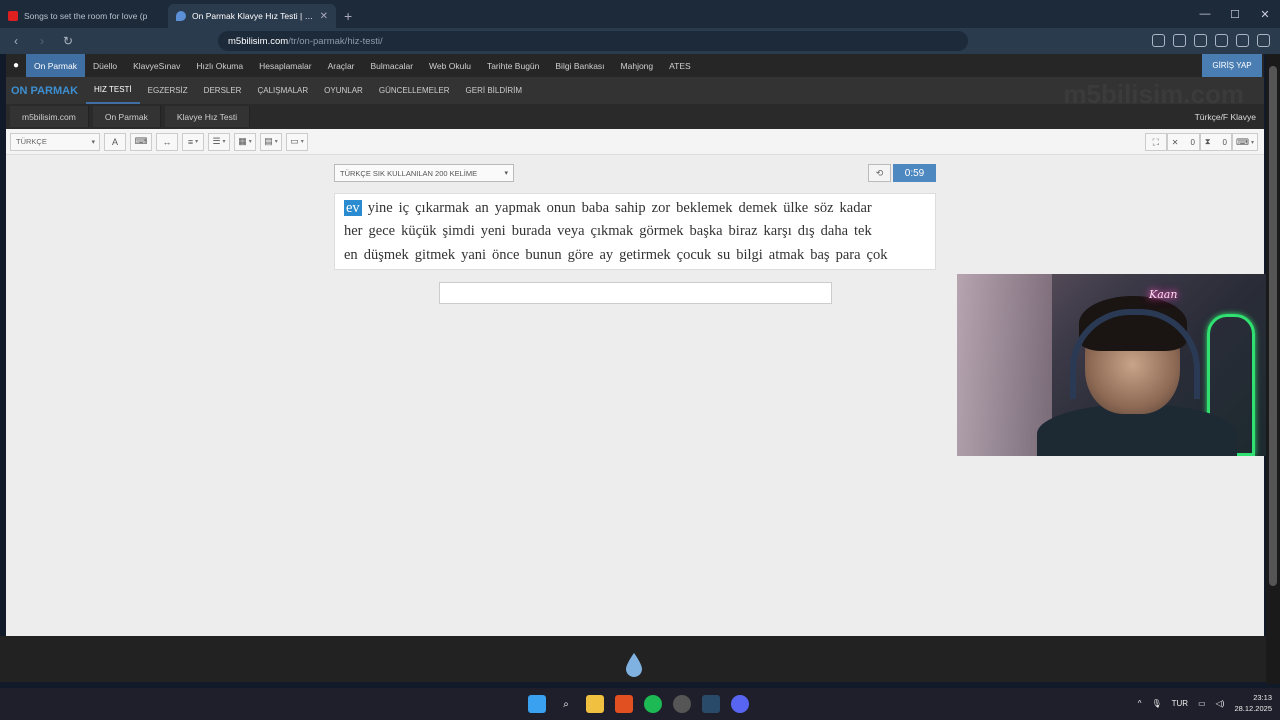 The width and height of the screenshot is (1280, 720). What do you see at coordinates (115, 141) in the screenshot?
I see `font-size-icon: A` at bounding box center [115, 141].